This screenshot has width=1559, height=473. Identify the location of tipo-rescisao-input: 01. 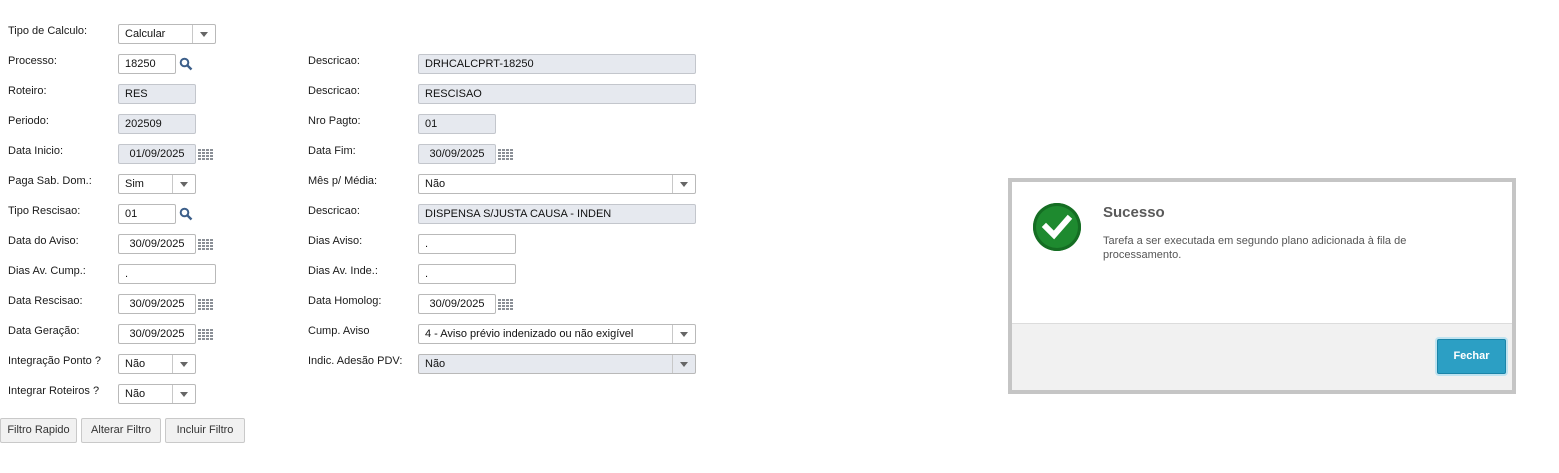
(147, 214).